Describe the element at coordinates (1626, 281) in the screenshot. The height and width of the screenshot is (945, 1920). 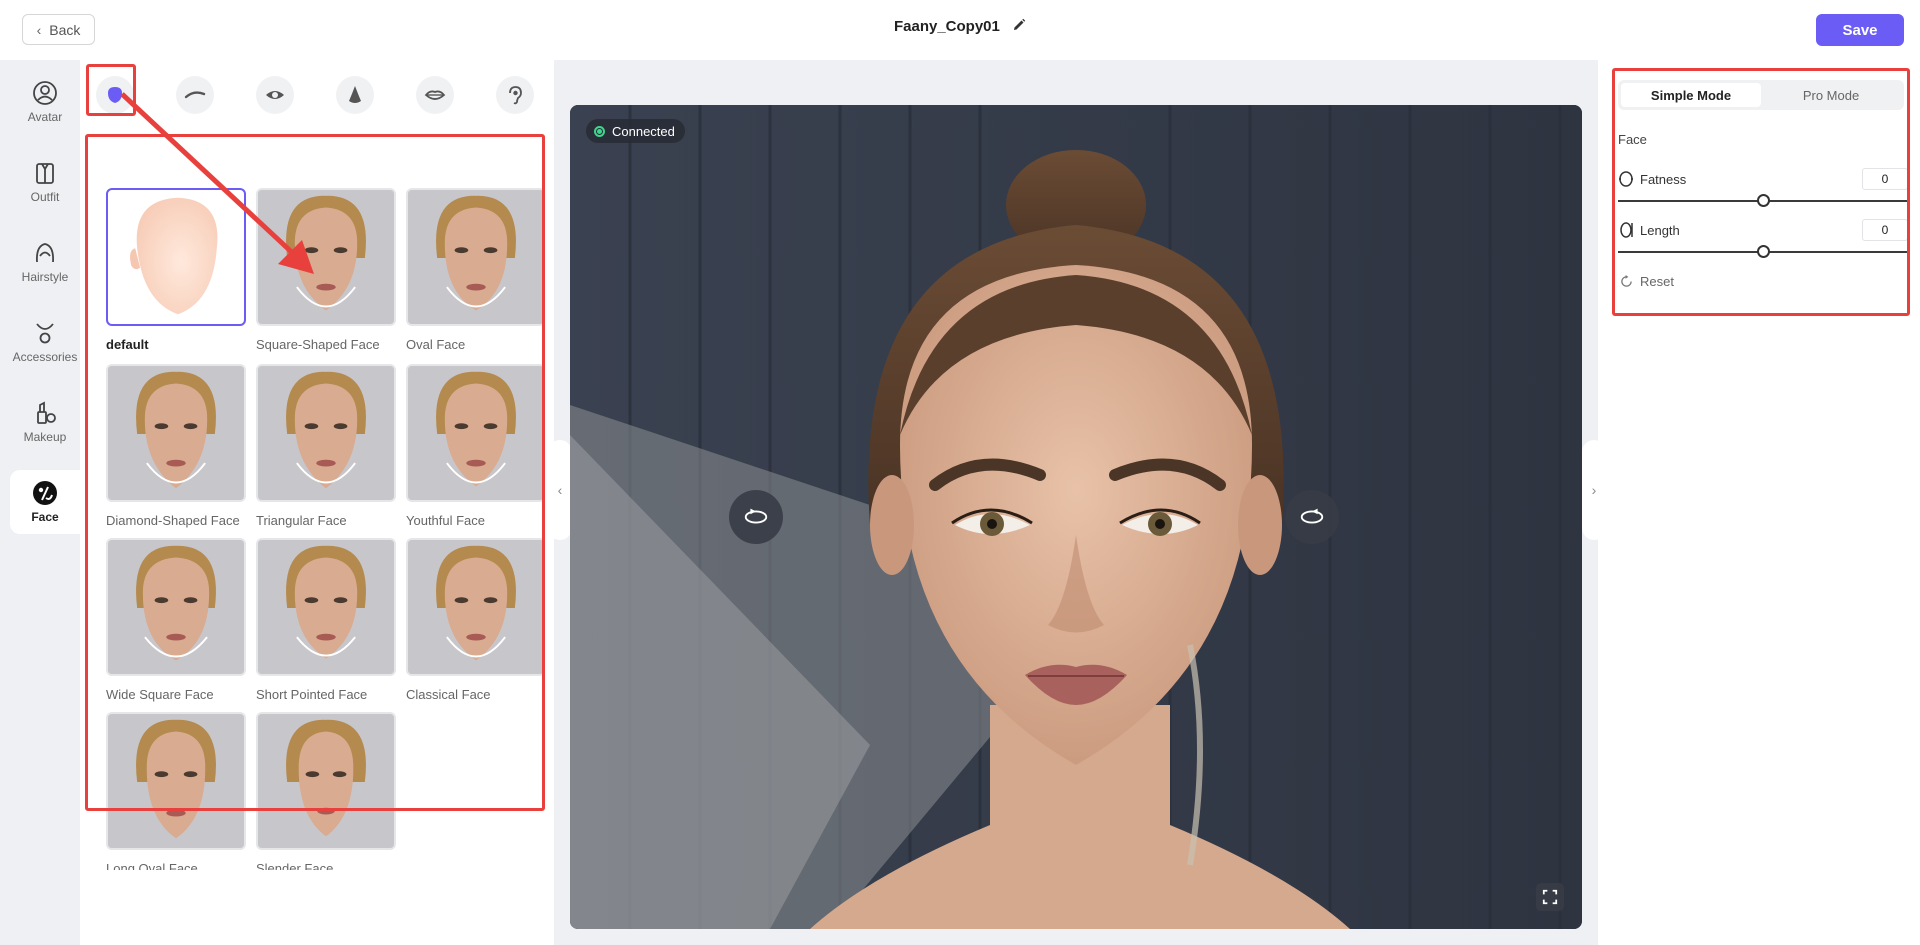
I see `reset-icon` at that location.